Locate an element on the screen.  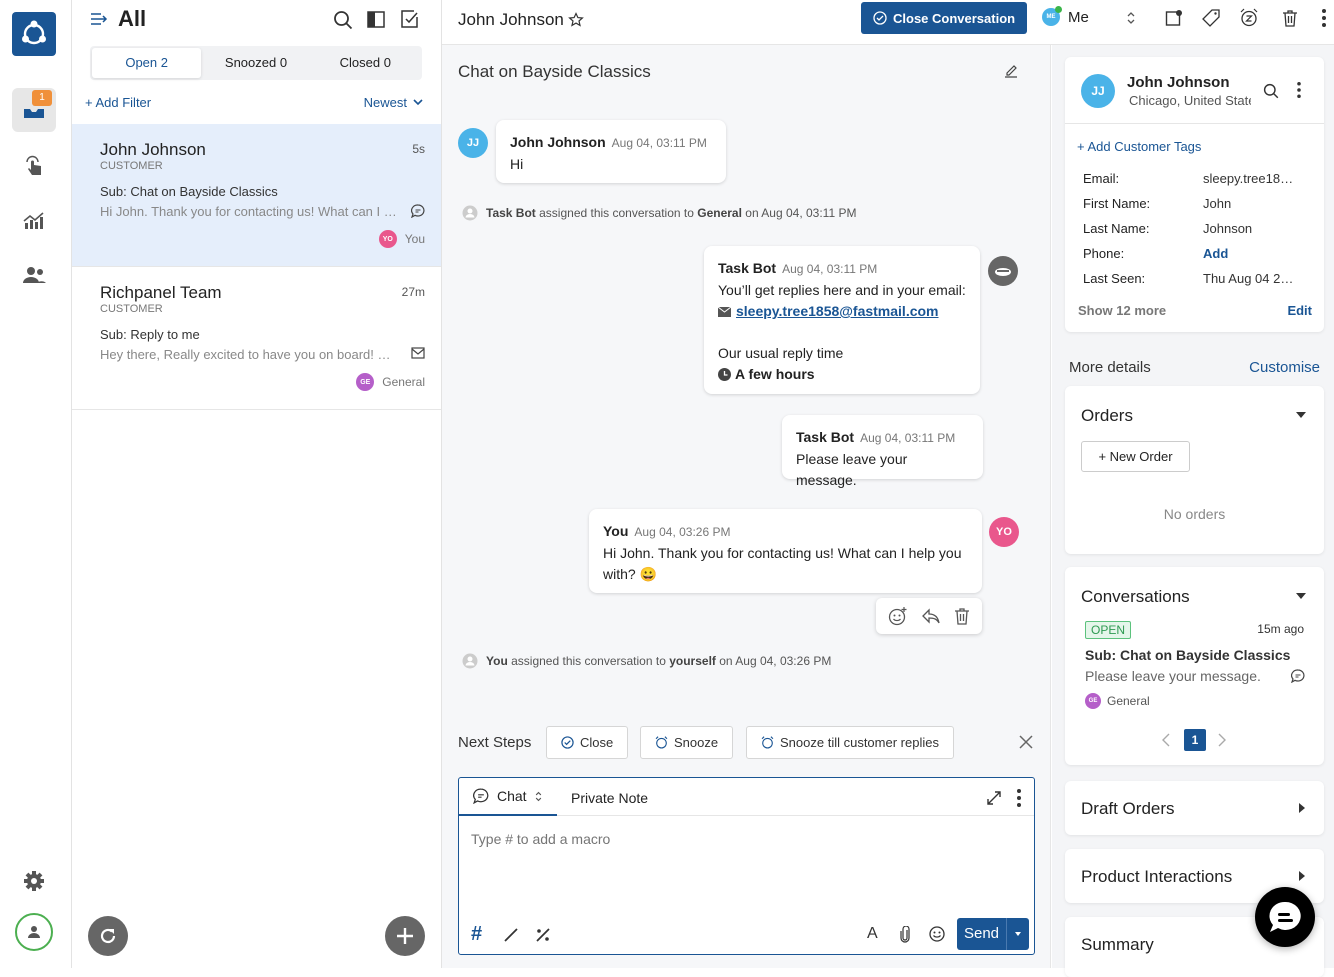
add-reaction-icon is located at coordinates (898, 616).